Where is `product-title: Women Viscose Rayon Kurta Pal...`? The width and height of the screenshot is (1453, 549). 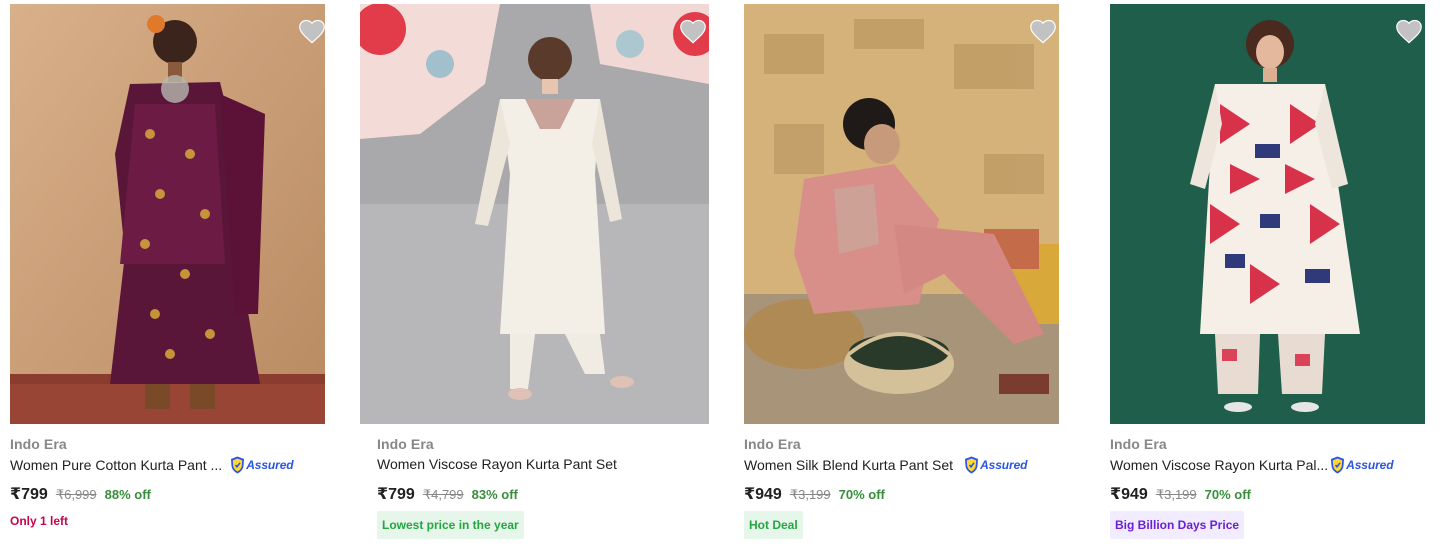 product-title: Women Viscose Rayon Kurta Pal... is located at coordinates (1219, 465).